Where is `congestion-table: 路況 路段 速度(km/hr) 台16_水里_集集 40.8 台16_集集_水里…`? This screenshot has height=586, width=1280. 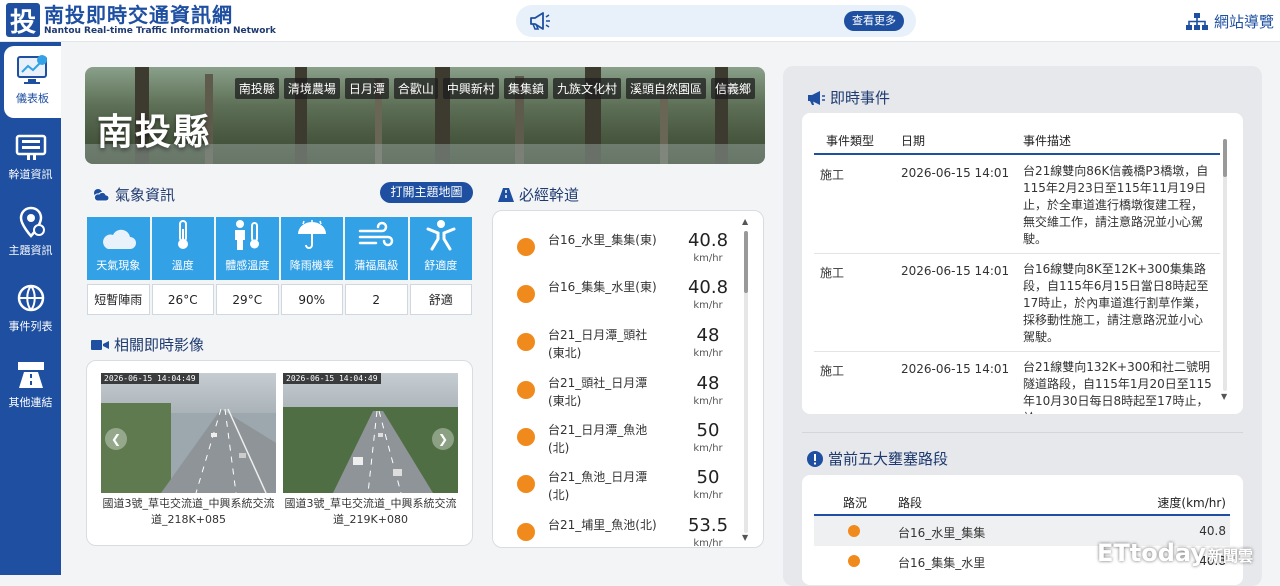
congestion-table: 路況 路段 速度(km/hr) 台16_水里_集集 40.8 台16_集集_水里… is located at coordinates (1022, 530).